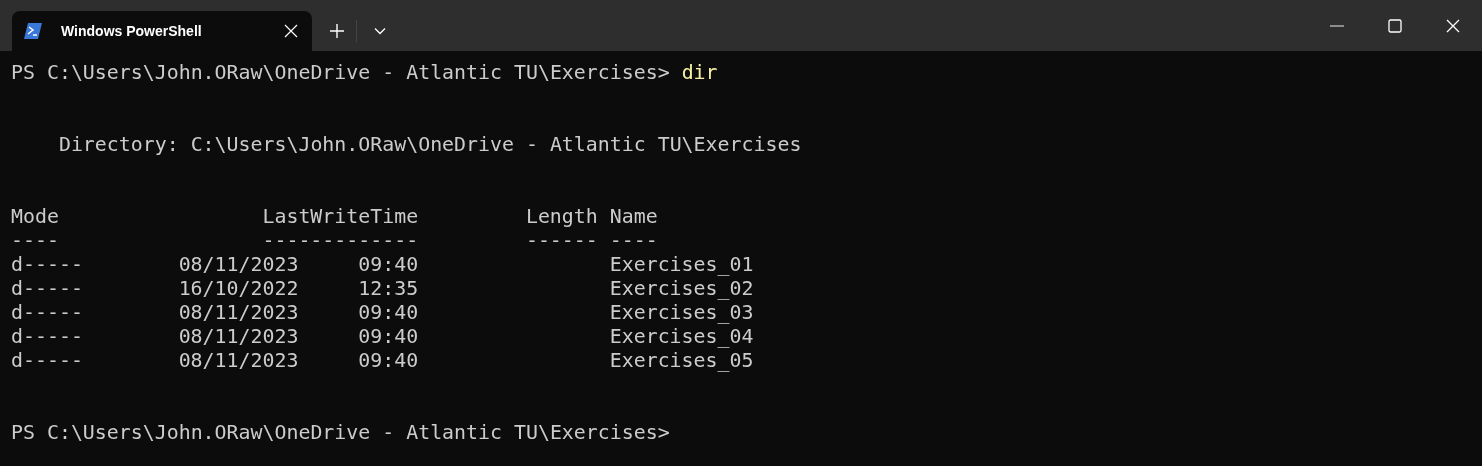 The height and width of the screenshot is (466, 1482). Describe the element at coordinates (681, 289) in the screenshot. I see `name-cell: Exercises_02` at that location.